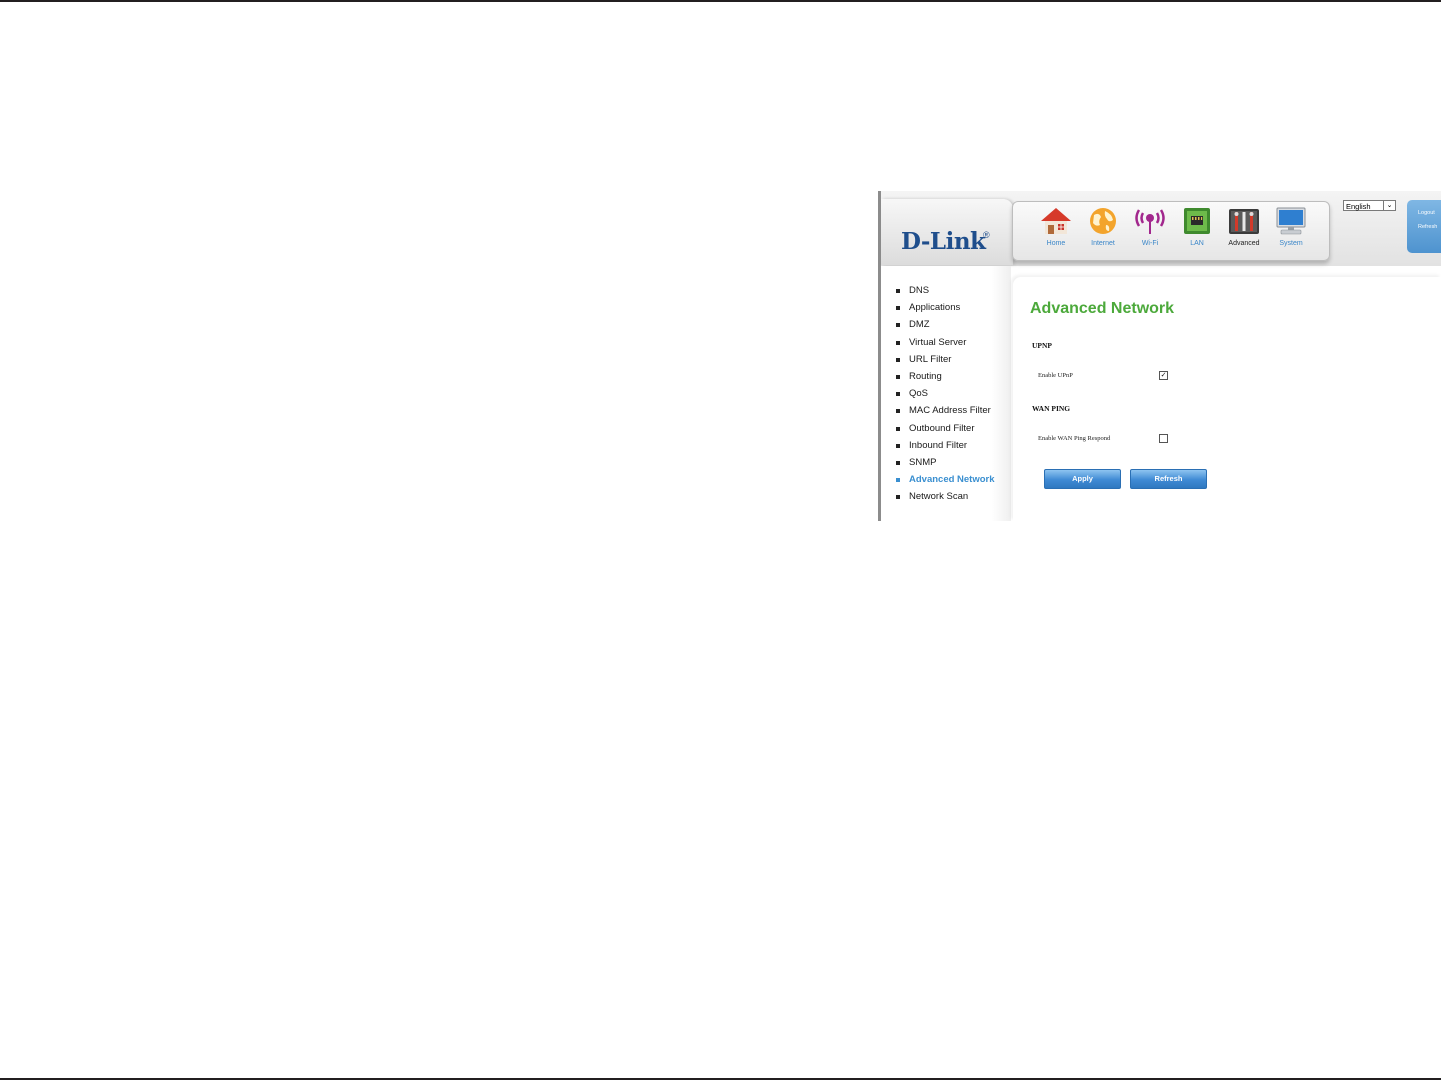  Describe the element at coordinates (1389, 205) in the screenshot. I see `chevron-down-icon: ⌄` at that location.